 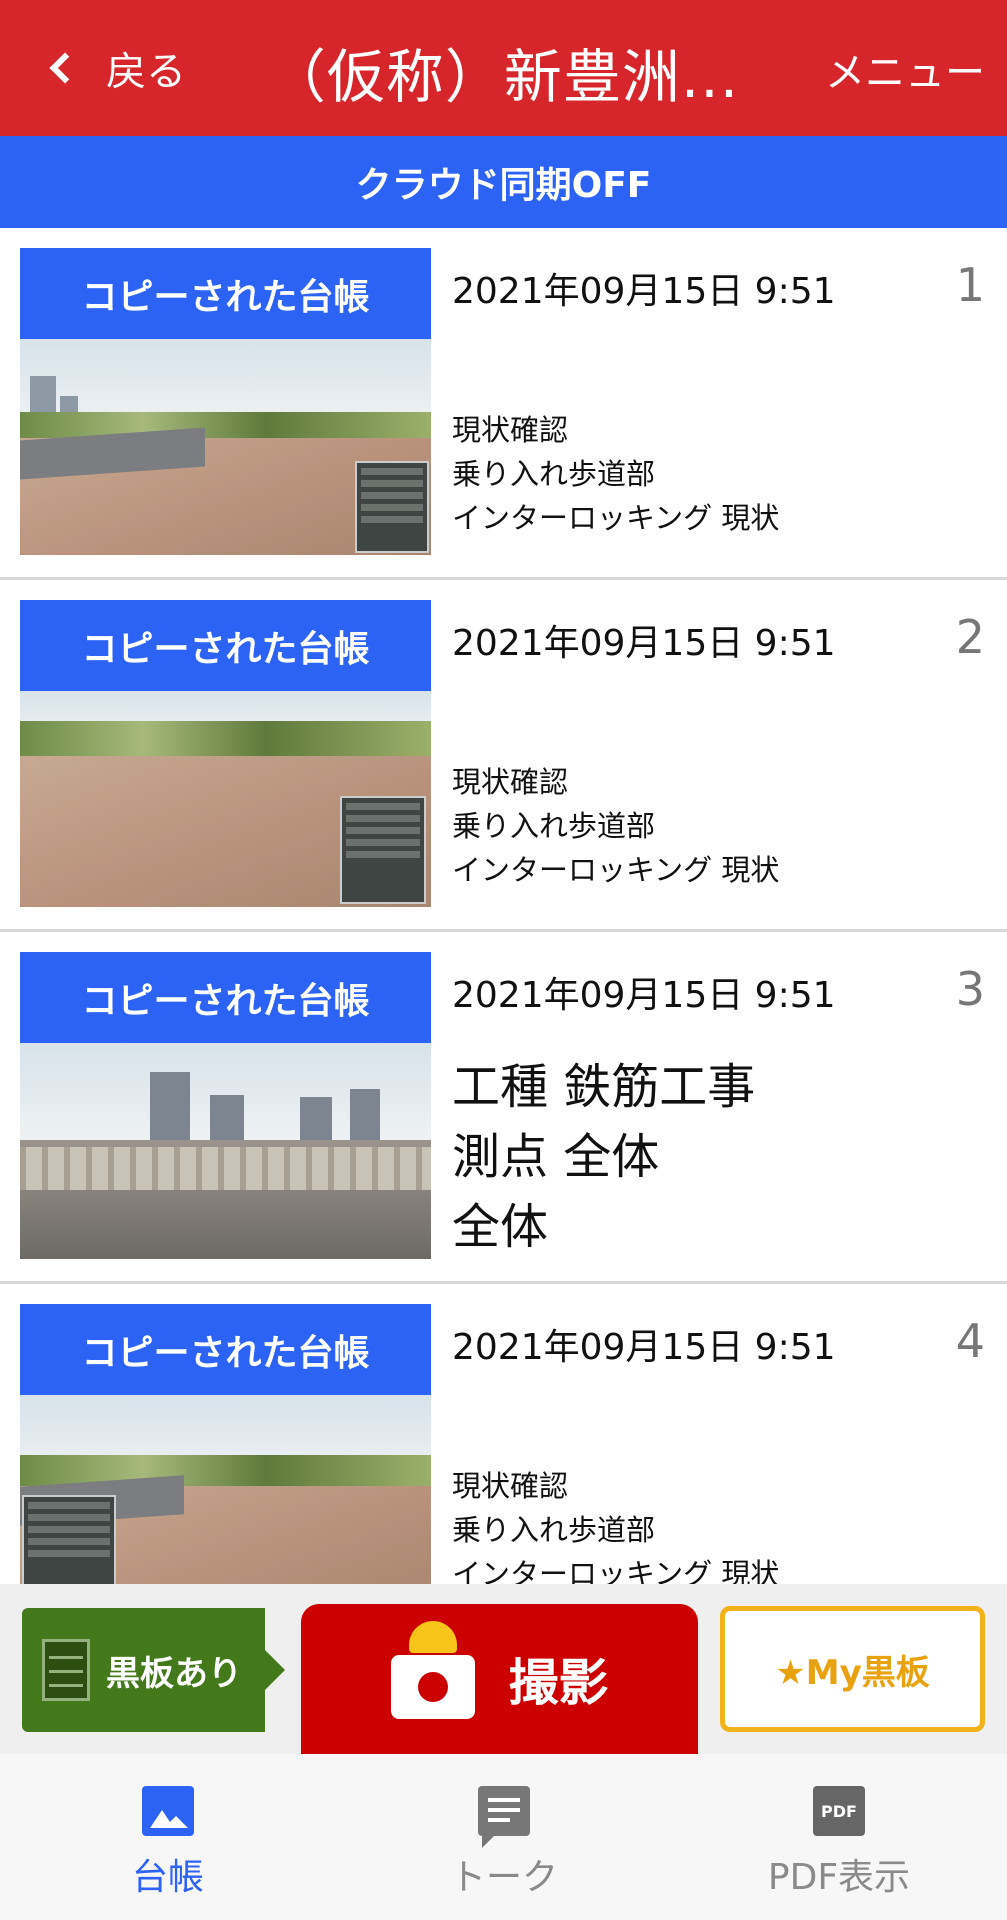 What do you see at coordinates (168, 1837) in the screenshot?
I see `tab-ledger: 台帳` at bounding box center [168, 1837].